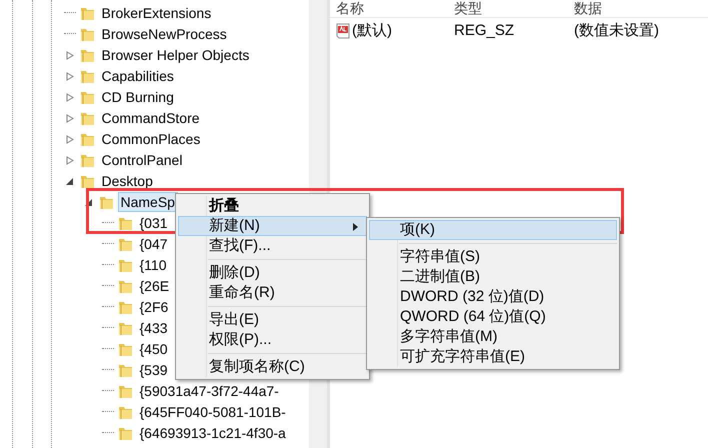 Image resolution: width=708 pixels, height=448 pixels. Describe the element at coordinates (153, 348) in the screenshot. I see `tree-item: {450` at that location.